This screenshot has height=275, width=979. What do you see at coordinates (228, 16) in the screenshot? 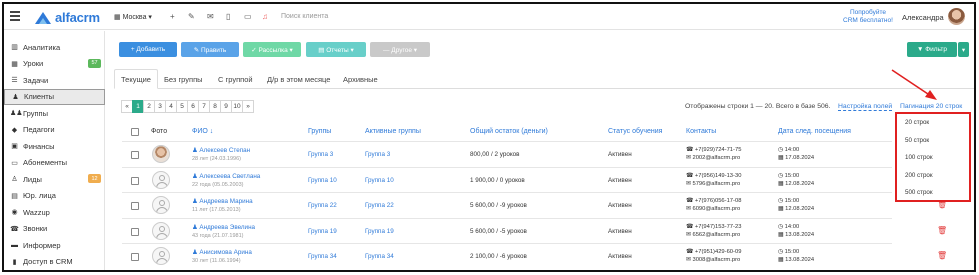
I see `mobile-icon: ▯` at bounding box center [228, 16].